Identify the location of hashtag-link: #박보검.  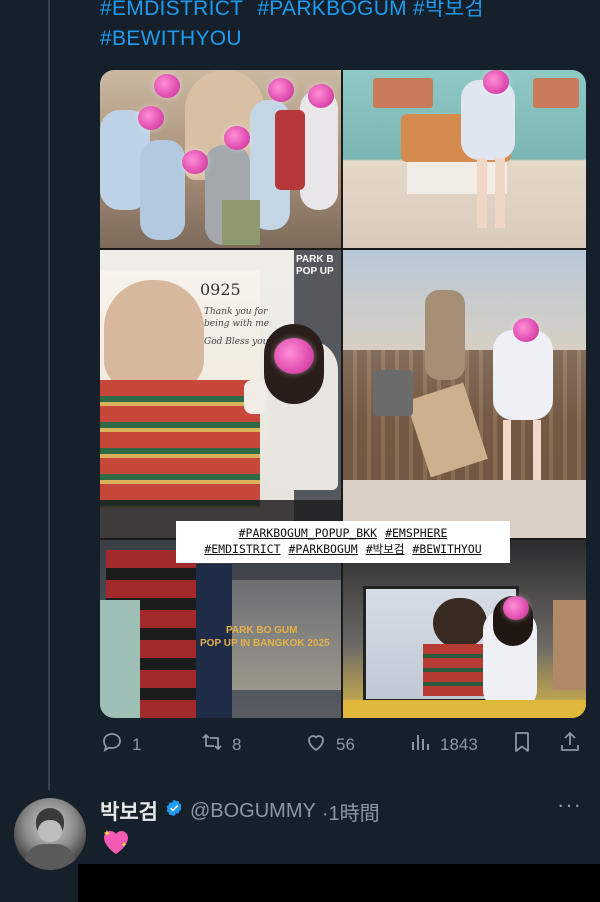
(448, 12).